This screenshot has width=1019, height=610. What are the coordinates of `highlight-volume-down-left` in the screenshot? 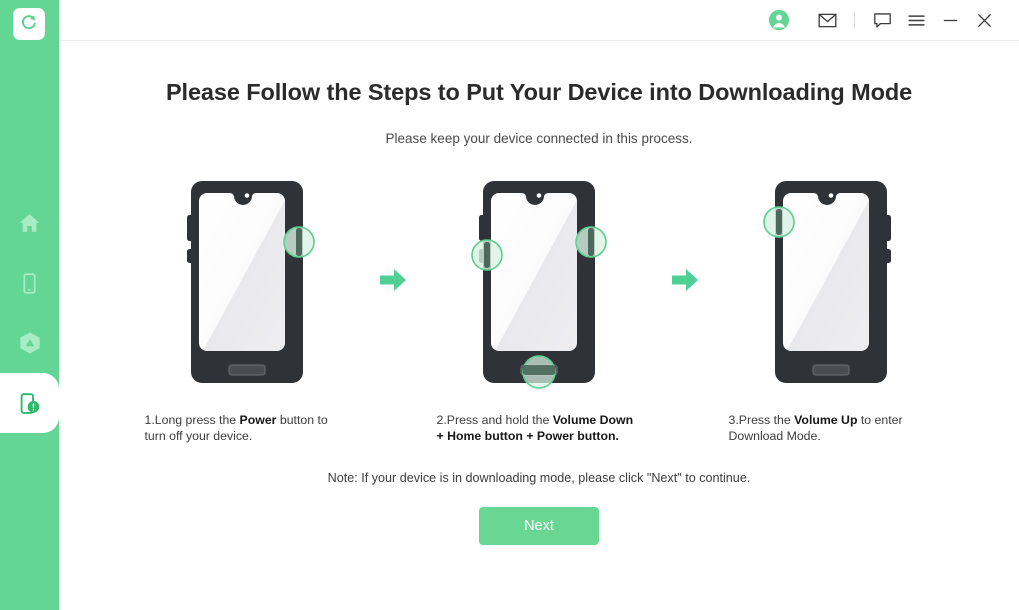 It's located at (487, 255).